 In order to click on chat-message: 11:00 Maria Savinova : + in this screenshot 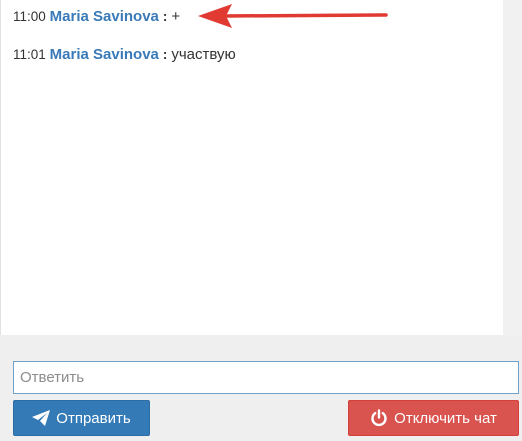, I will do `click(96, 16)`.